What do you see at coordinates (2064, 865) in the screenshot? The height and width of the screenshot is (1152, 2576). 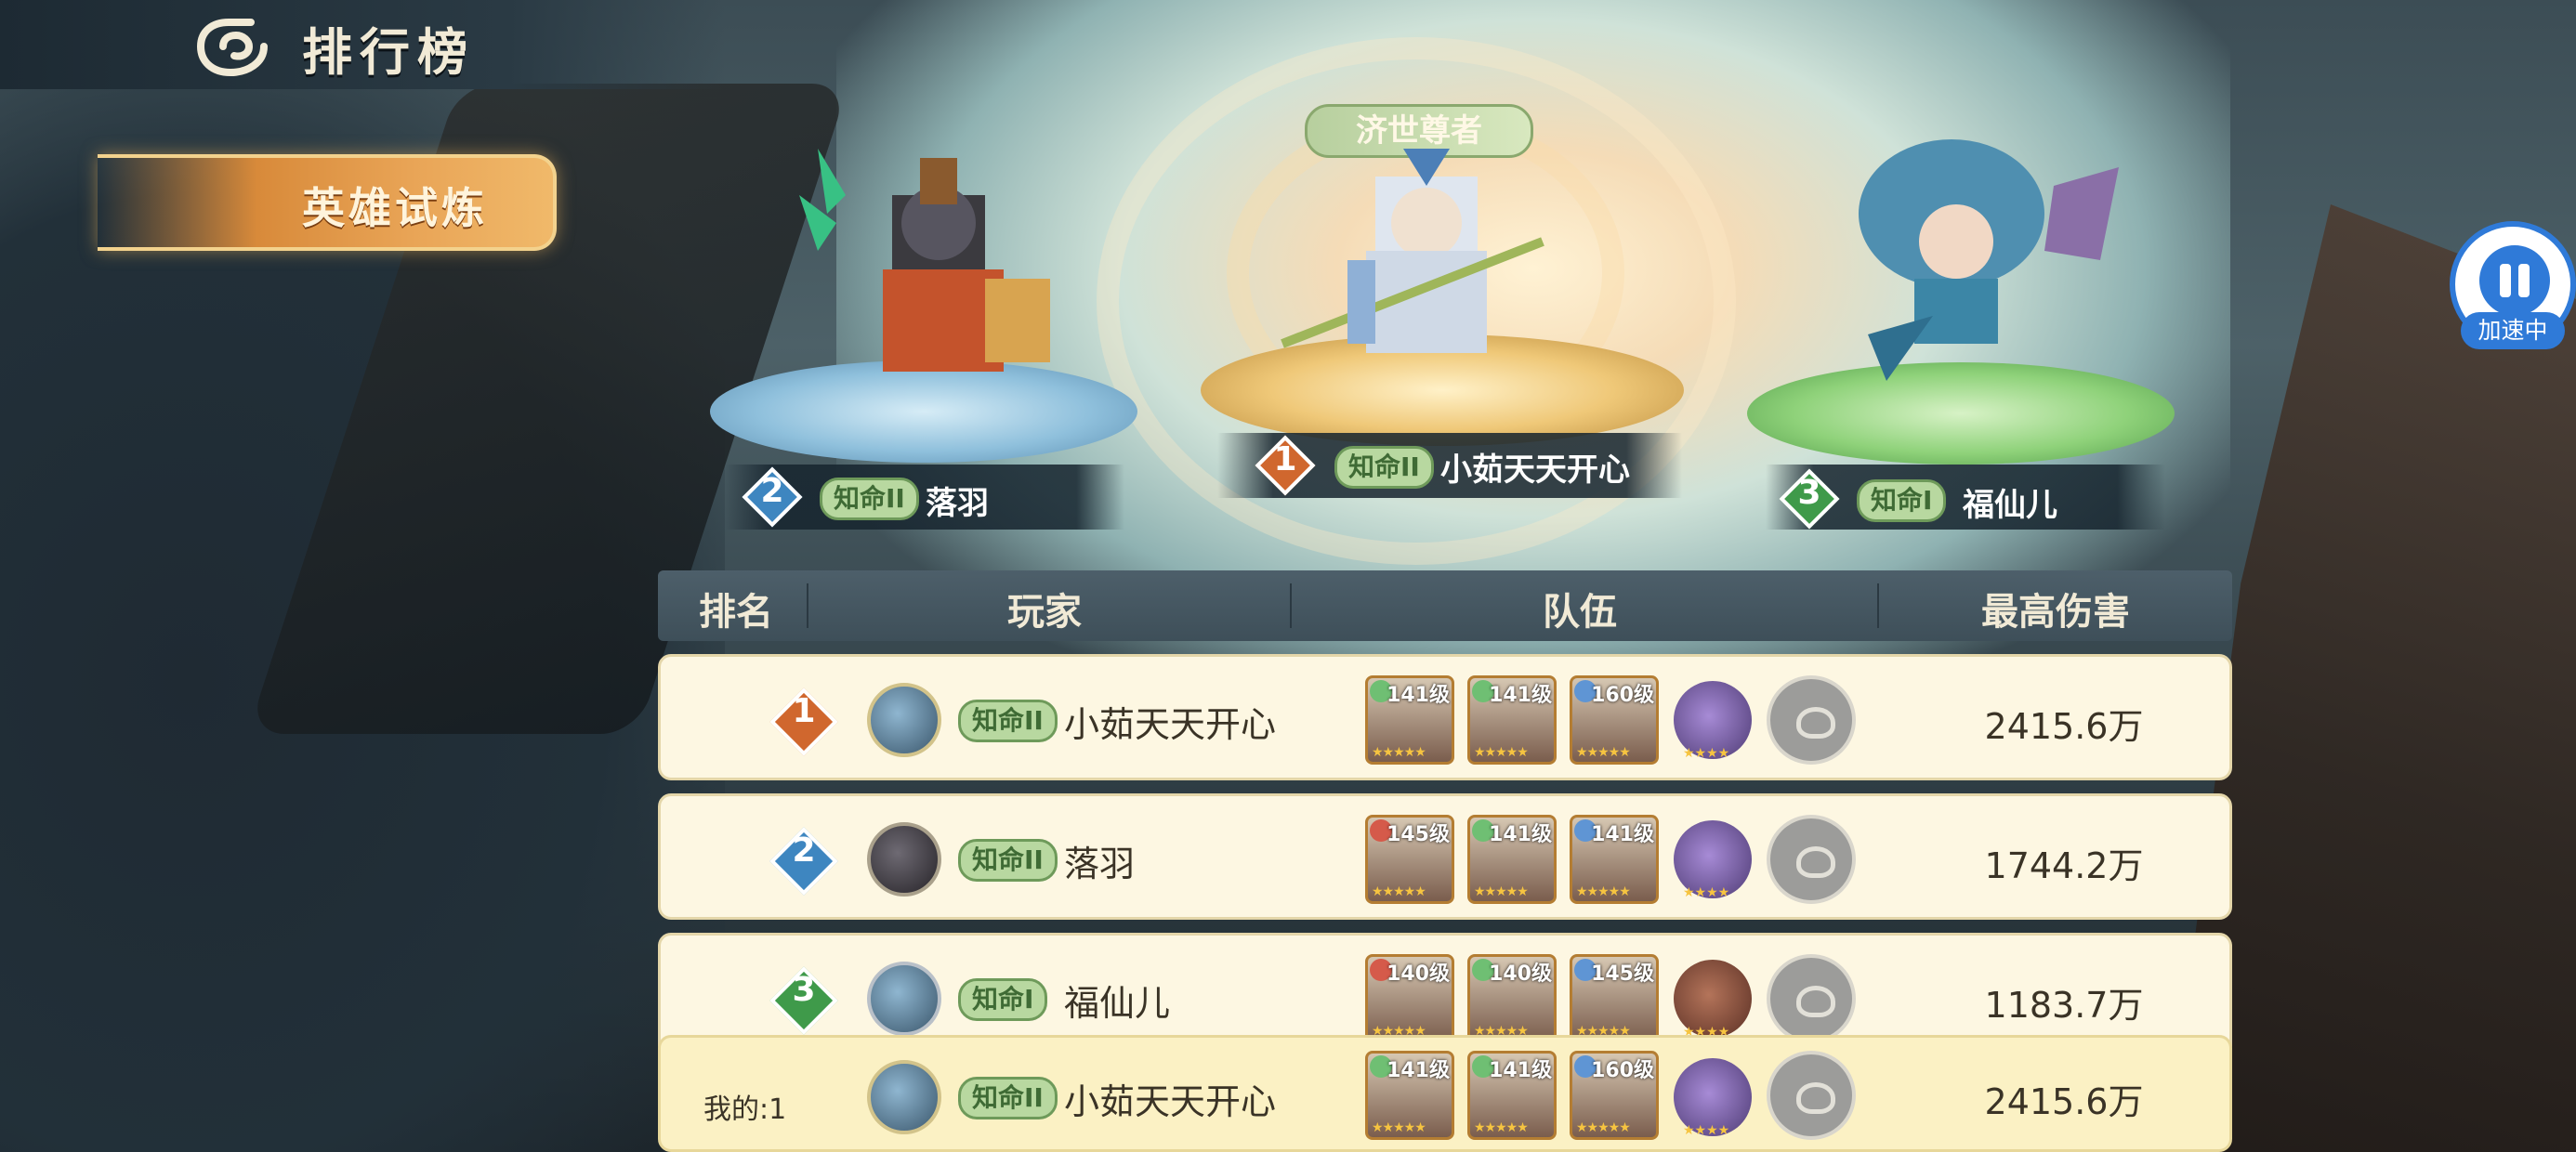 I see `max-damage: 1744.2万` at bounding box center [2064, 865].